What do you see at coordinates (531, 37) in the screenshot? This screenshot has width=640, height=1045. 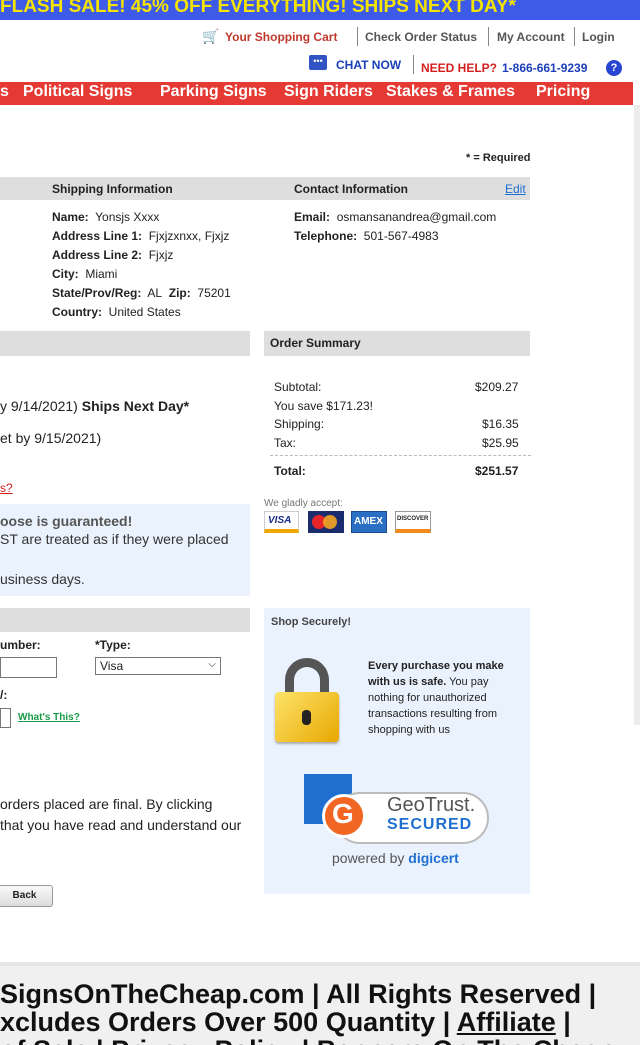 I see `my-account-link: My Account` at bounding box center [531, 37].